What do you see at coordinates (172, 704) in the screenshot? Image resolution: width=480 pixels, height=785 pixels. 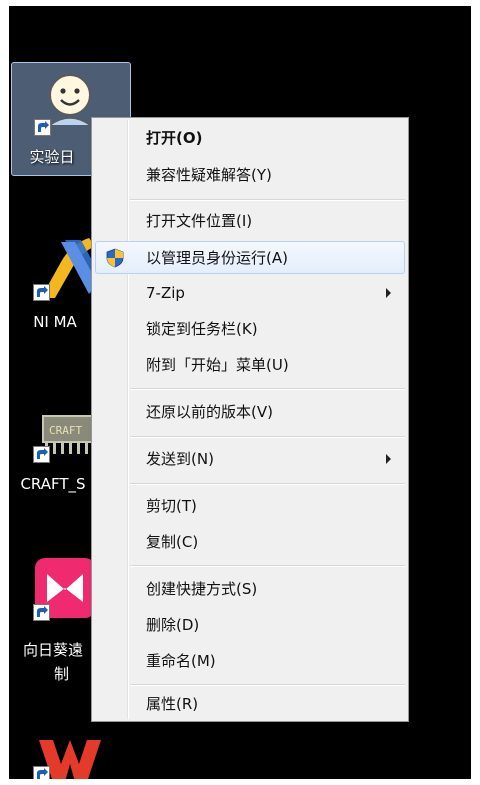 I see `menu-item-label: 属性(R)` at bounding box center [172, 704].